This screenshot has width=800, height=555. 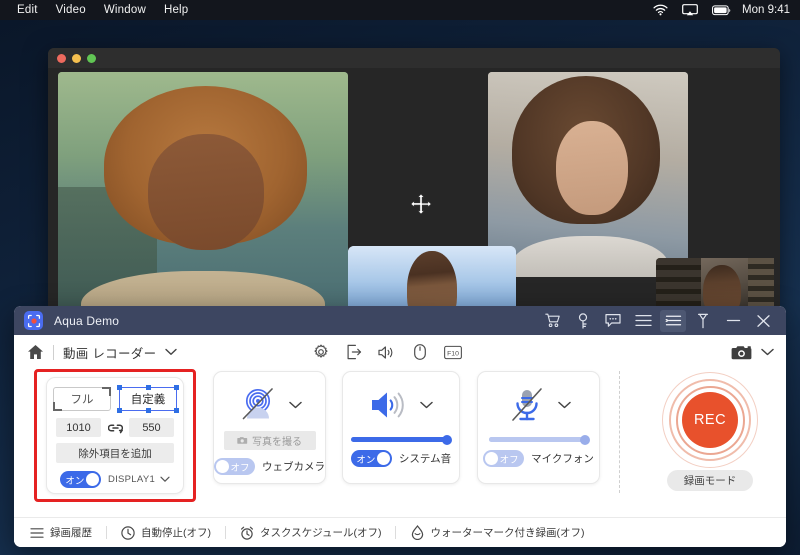 What do you see at coordinates (171, 352) in the screenshot?
I see `chevron-down-icon` at bounding box center [171, 352].